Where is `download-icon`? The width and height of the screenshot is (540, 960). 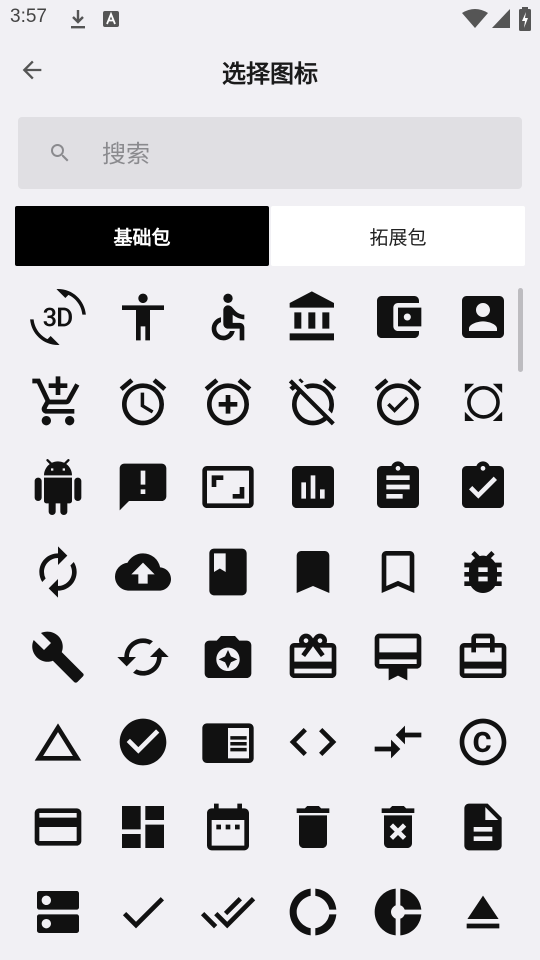 download-icon is located at coordinates (78, 21).